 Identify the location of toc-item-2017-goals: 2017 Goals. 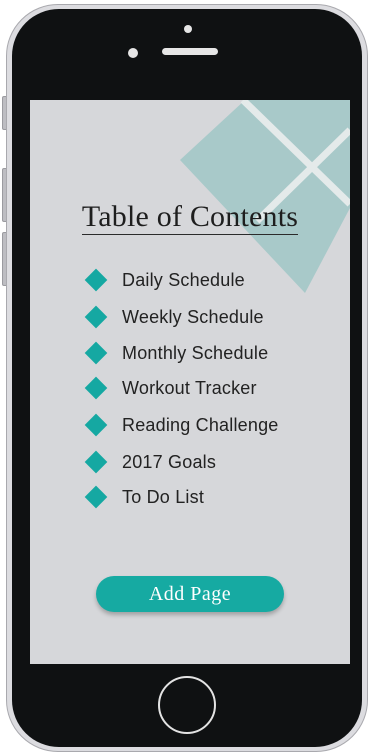
(150, 462).